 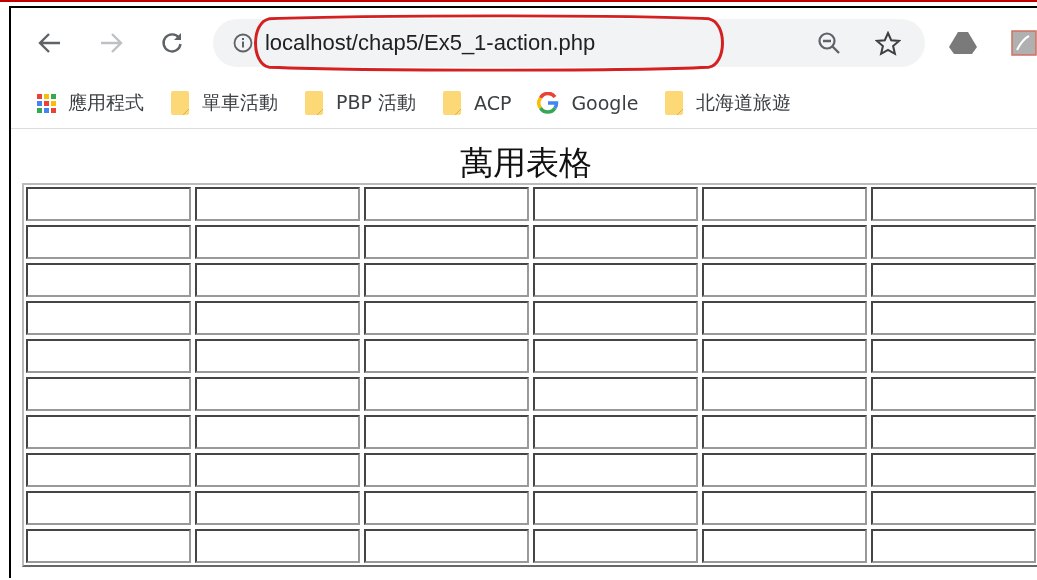 What do you see at coordinates (588, 103) in the screenshot?
I see `bookmark-item: Google` at bounding box center [588, 103].